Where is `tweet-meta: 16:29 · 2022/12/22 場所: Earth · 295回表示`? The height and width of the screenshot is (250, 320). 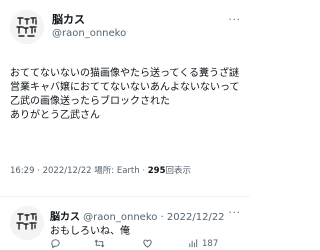
tweet-meta: 16:29 · 2022/12/22 場所: Earth · 295回表示 is located at coordinates (100, 170).